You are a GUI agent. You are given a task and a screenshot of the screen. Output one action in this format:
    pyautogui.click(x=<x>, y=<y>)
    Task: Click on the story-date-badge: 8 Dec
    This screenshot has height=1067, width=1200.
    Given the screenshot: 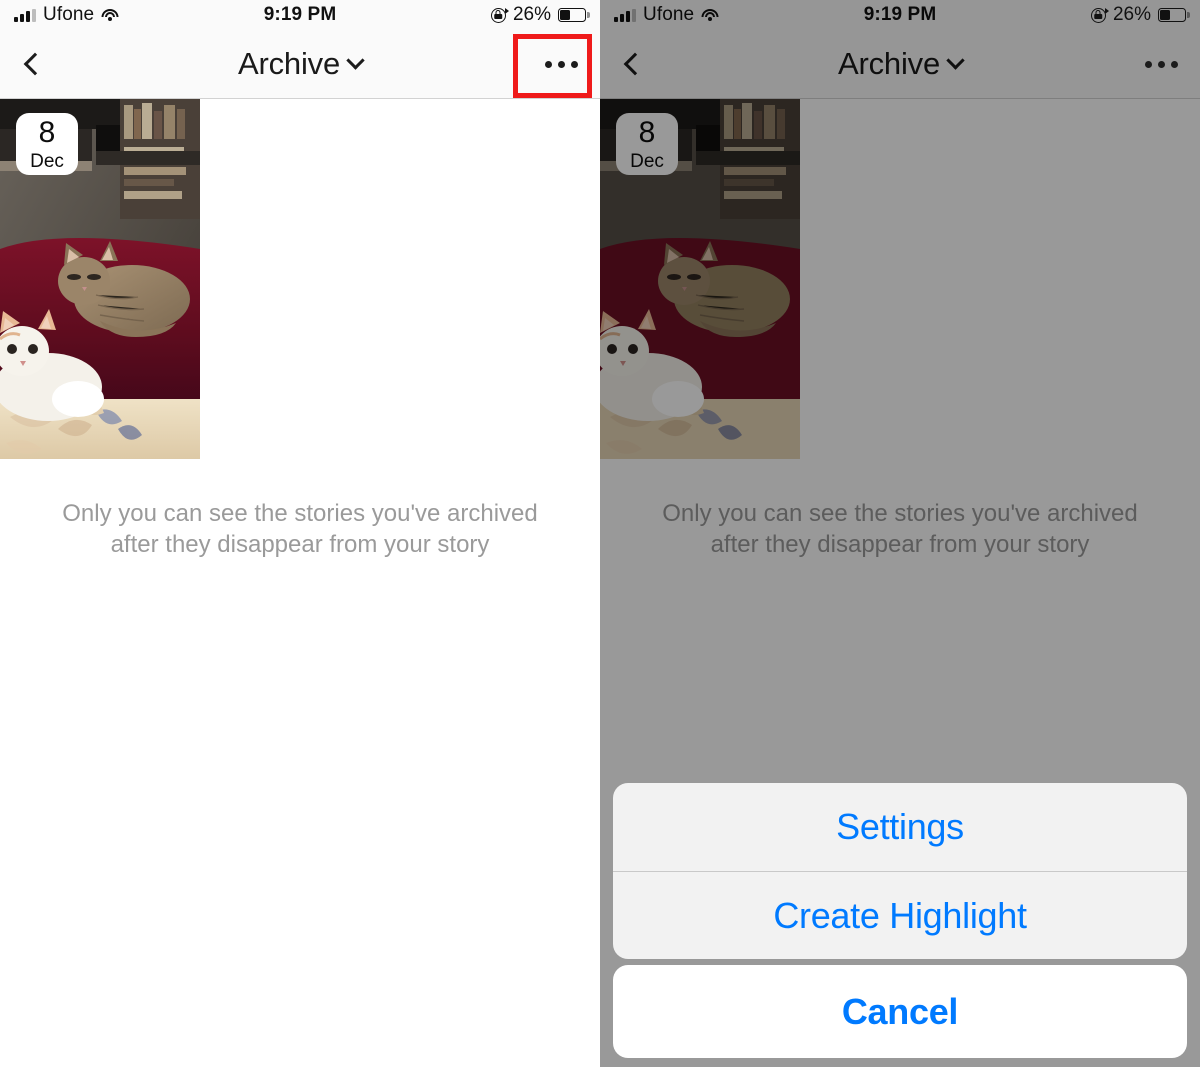 What is the action you would take?
    pyautogui.click(x=47, y=144)
    